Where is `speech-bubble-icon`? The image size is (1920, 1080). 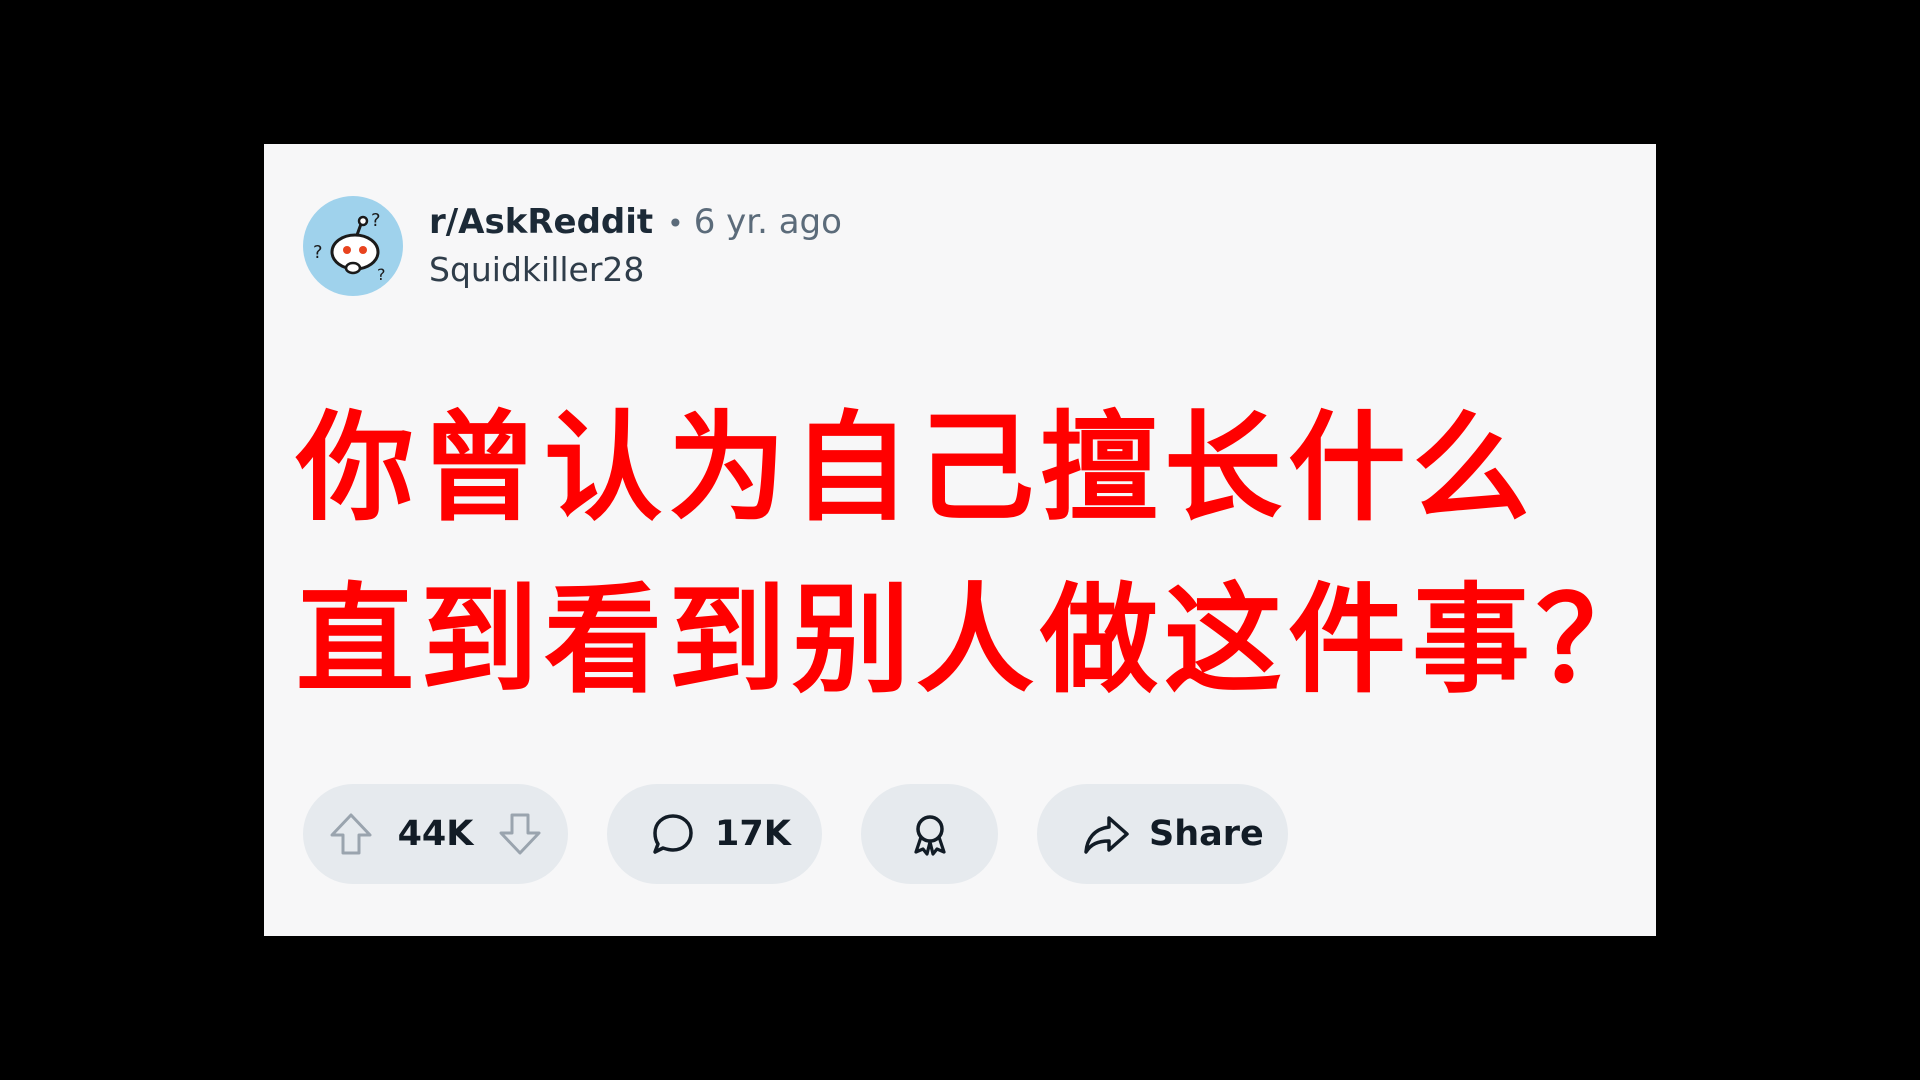
speech-bubble-icon is located at coordinates (673, 834).